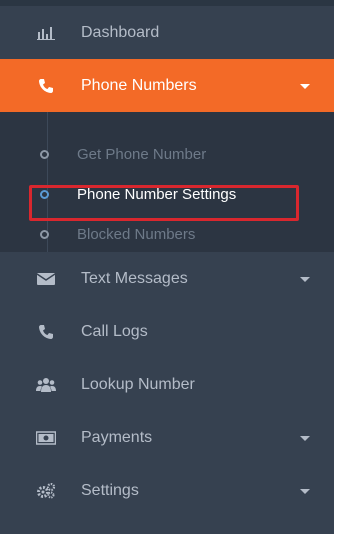 This screenshot has width=342, height=534. What do you see at coordinates (46, 33) in the screenshot?
I see `bar-chart-icon` at bounding box center [46, 33].